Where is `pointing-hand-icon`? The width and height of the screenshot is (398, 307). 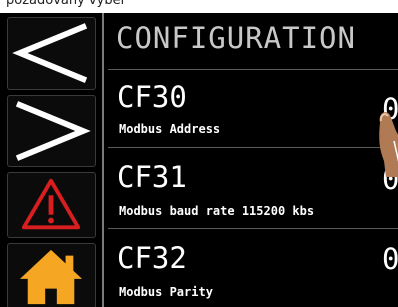
pointing-hand-icon is located at coordinates (388, 144).